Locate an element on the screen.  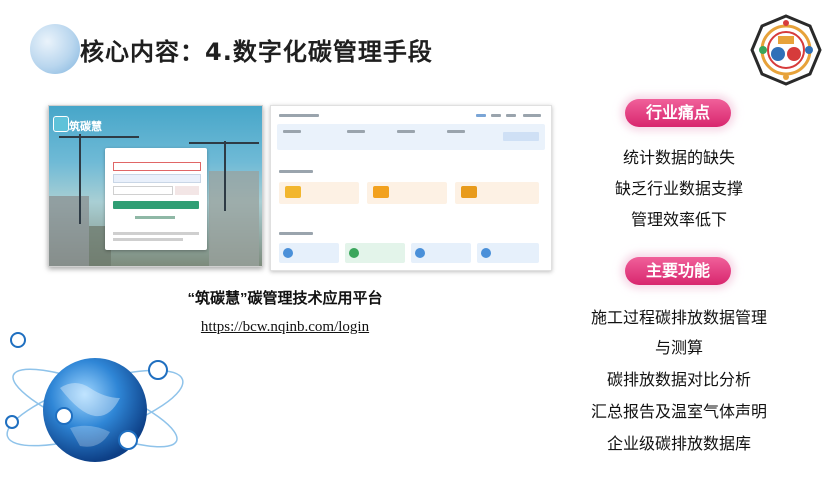
login-page-screenshot: 筑碳慧 is located at coordinates (155, 186).